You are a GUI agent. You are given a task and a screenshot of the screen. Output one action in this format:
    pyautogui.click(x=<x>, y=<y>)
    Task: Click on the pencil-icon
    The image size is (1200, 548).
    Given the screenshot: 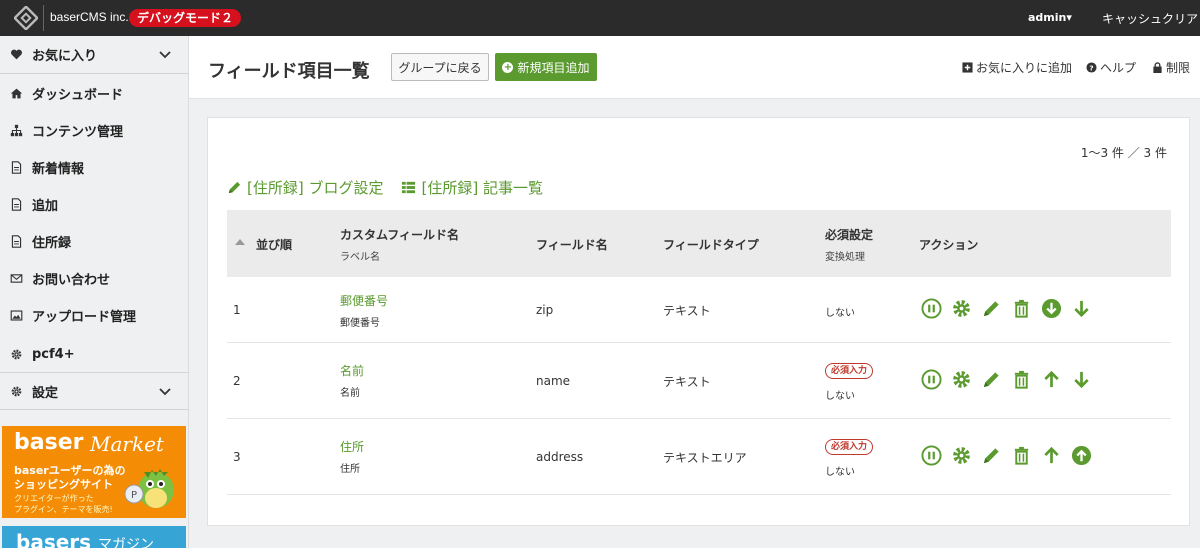 What is the action you would take?
    pyautogui.click(x=234, y=187)
    